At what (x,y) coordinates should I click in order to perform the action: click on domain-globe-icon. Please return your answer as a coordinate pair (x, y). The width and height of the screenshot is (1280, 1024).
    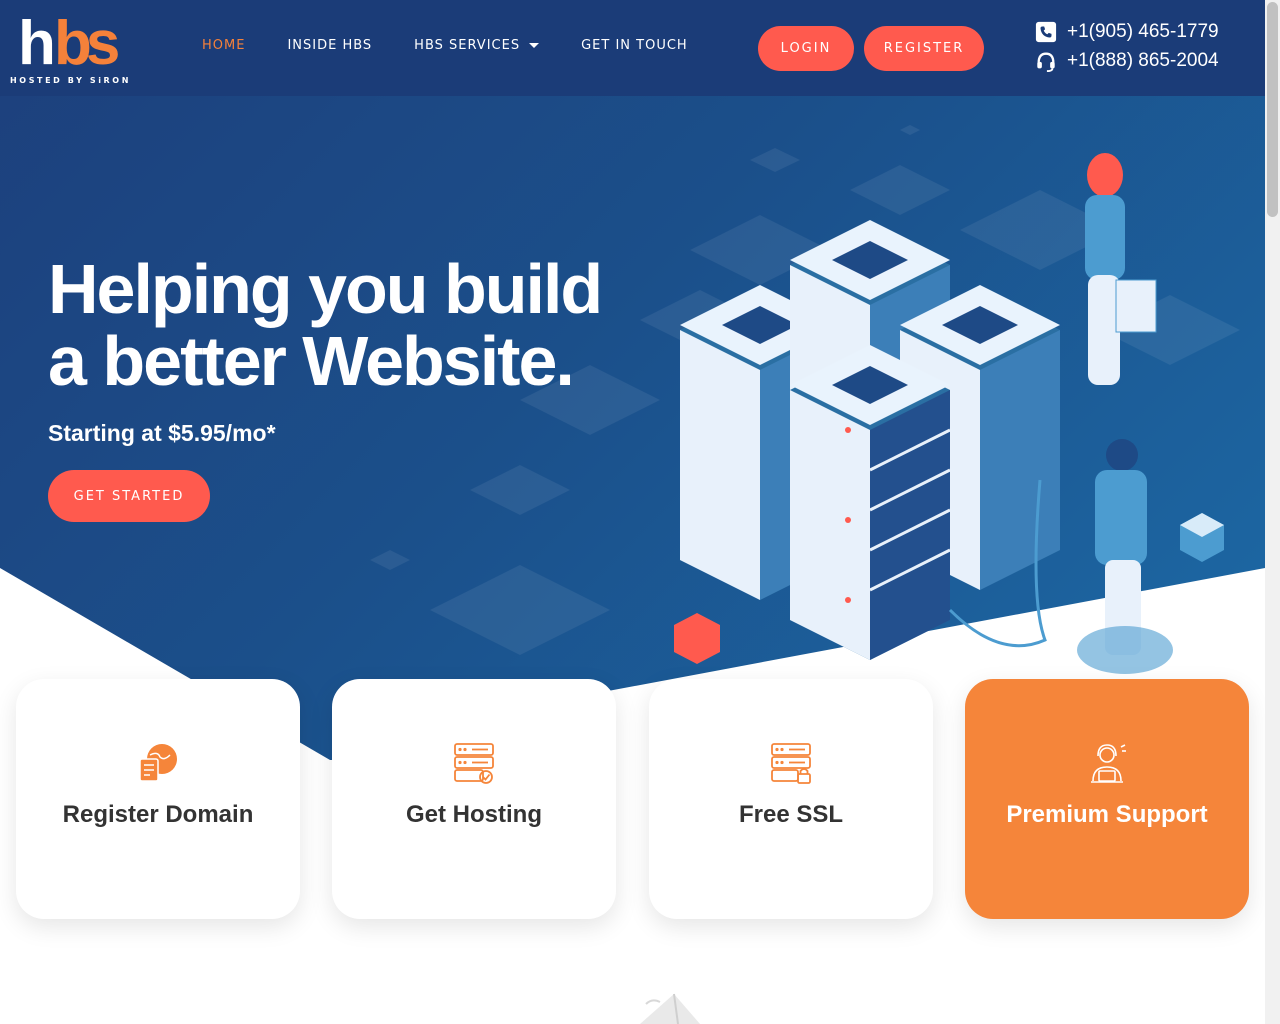
    Looking at the image, I should click on (158, 763).